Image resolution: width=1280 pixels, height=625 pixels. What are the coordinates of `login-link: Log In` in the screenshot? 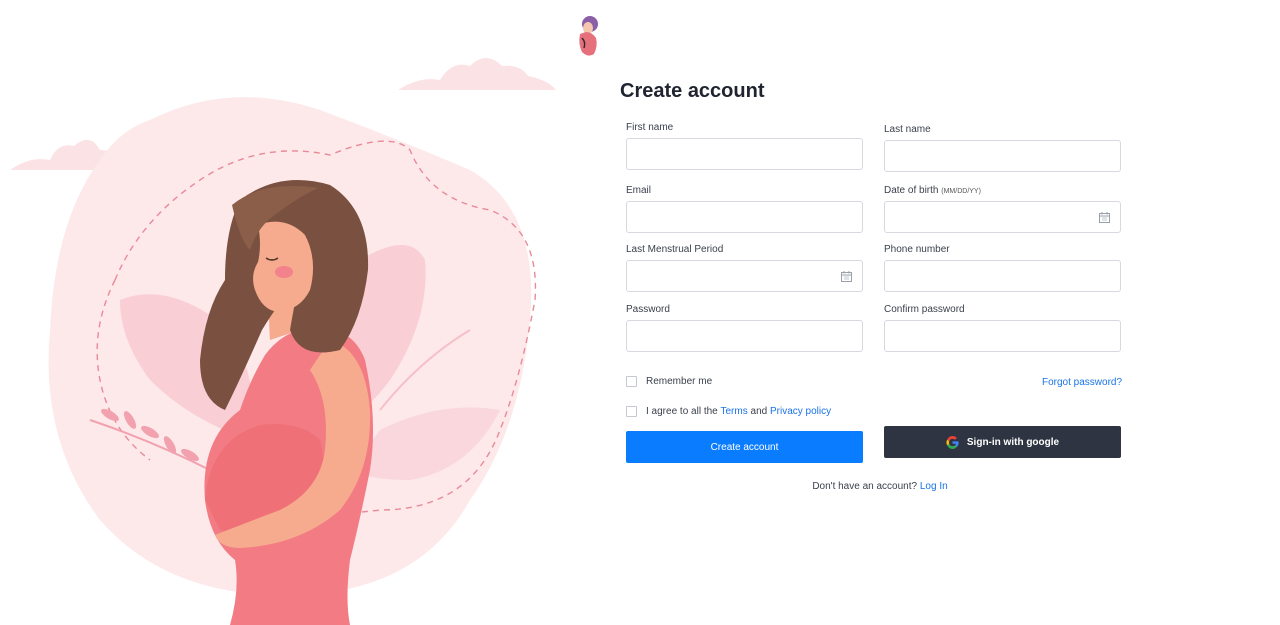 It's located at (934, 486).